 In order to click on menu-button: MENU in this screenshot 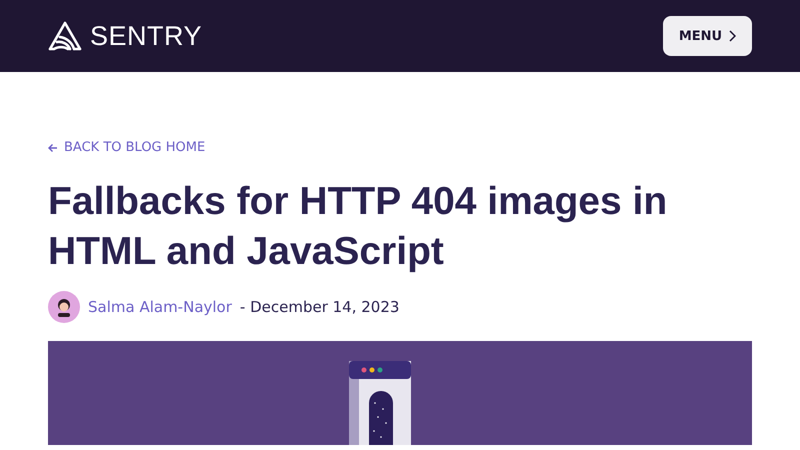, I will do `click(707, 36)`.